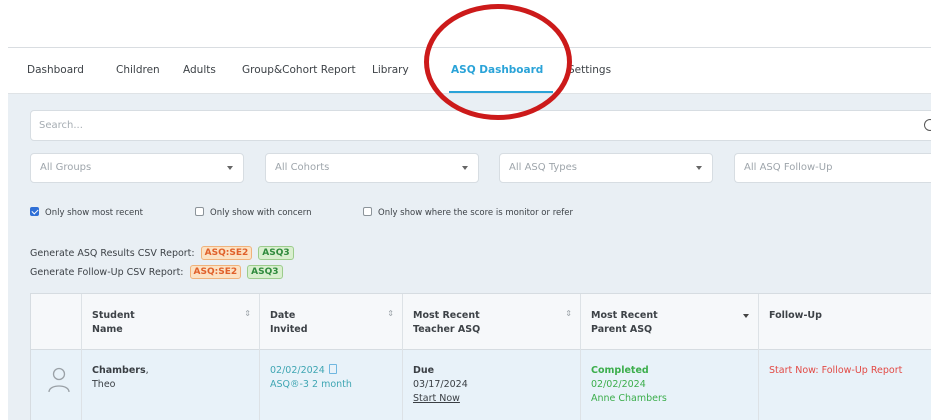 Image resolution: width=931 pixels, height=420 pixels. I want to click on asq-type-value: ASQ®-3 2 month, so click(311, 384).